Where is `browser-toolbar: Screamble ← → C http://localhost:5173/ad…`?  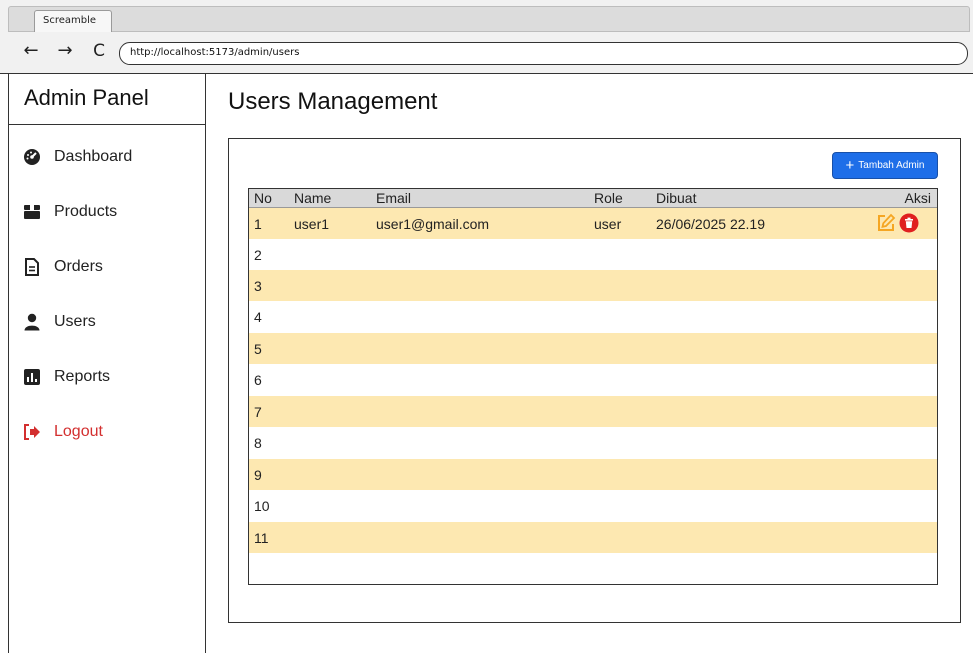 browser-toolbar: Screamble ← → C http://localhost:5173/ad… is located at coordinates (486, 37).